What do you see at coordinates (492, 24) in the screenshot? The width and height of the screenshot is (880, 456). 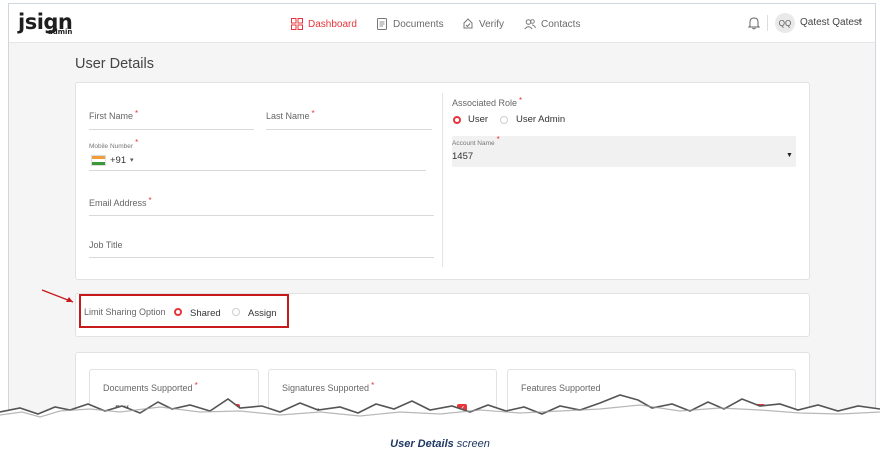 I see `nav-verify-label: Verify` at bounding box center [492, 24].